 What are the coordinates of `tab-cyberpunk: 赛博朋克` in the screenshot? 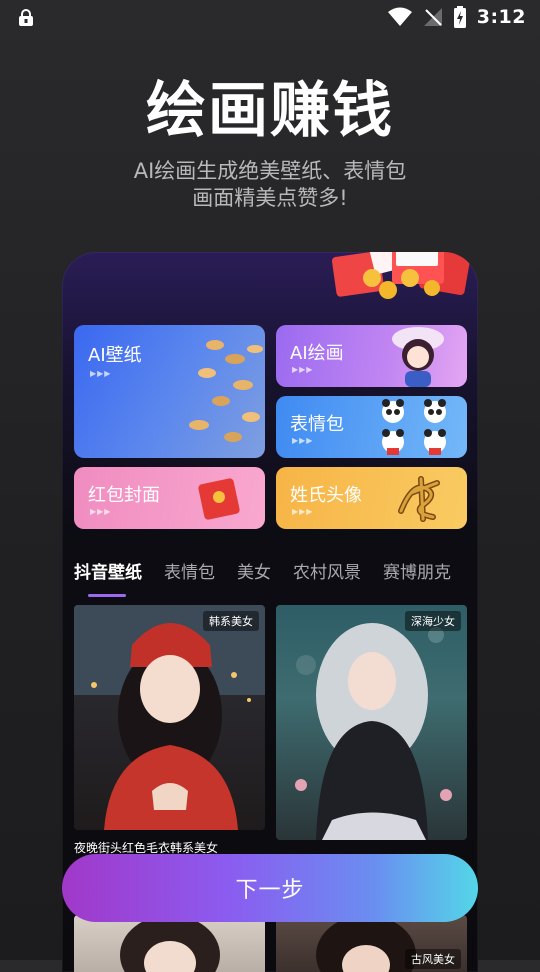 It's located at (417, 570).